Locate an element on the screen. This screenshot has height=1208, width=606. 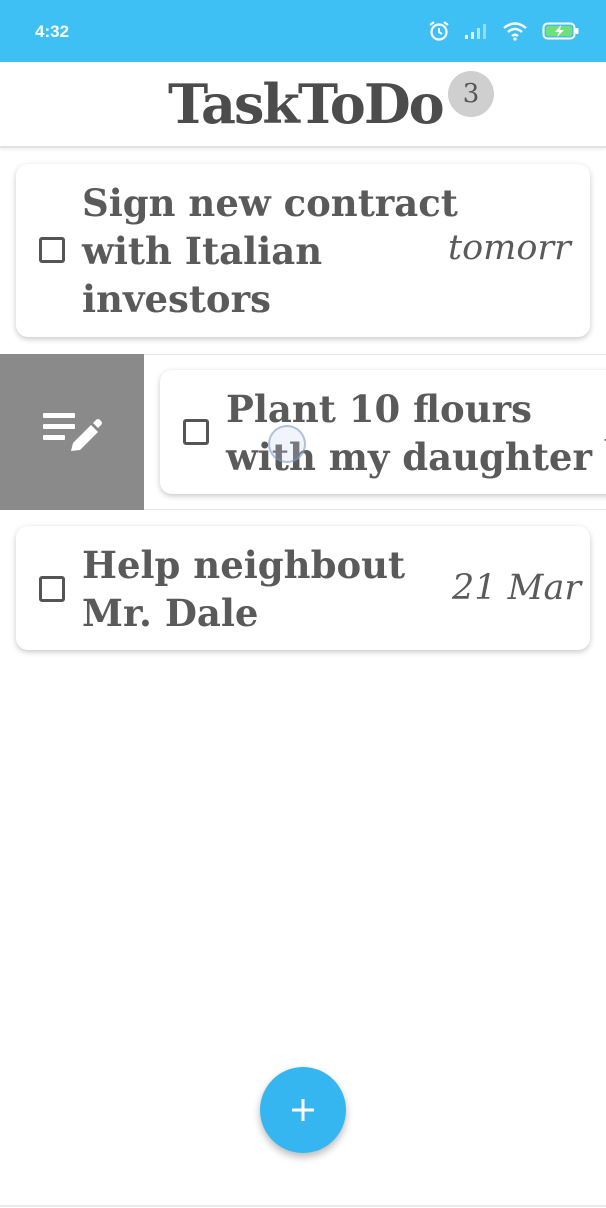
status-icons is located at coordinates (504, 31).